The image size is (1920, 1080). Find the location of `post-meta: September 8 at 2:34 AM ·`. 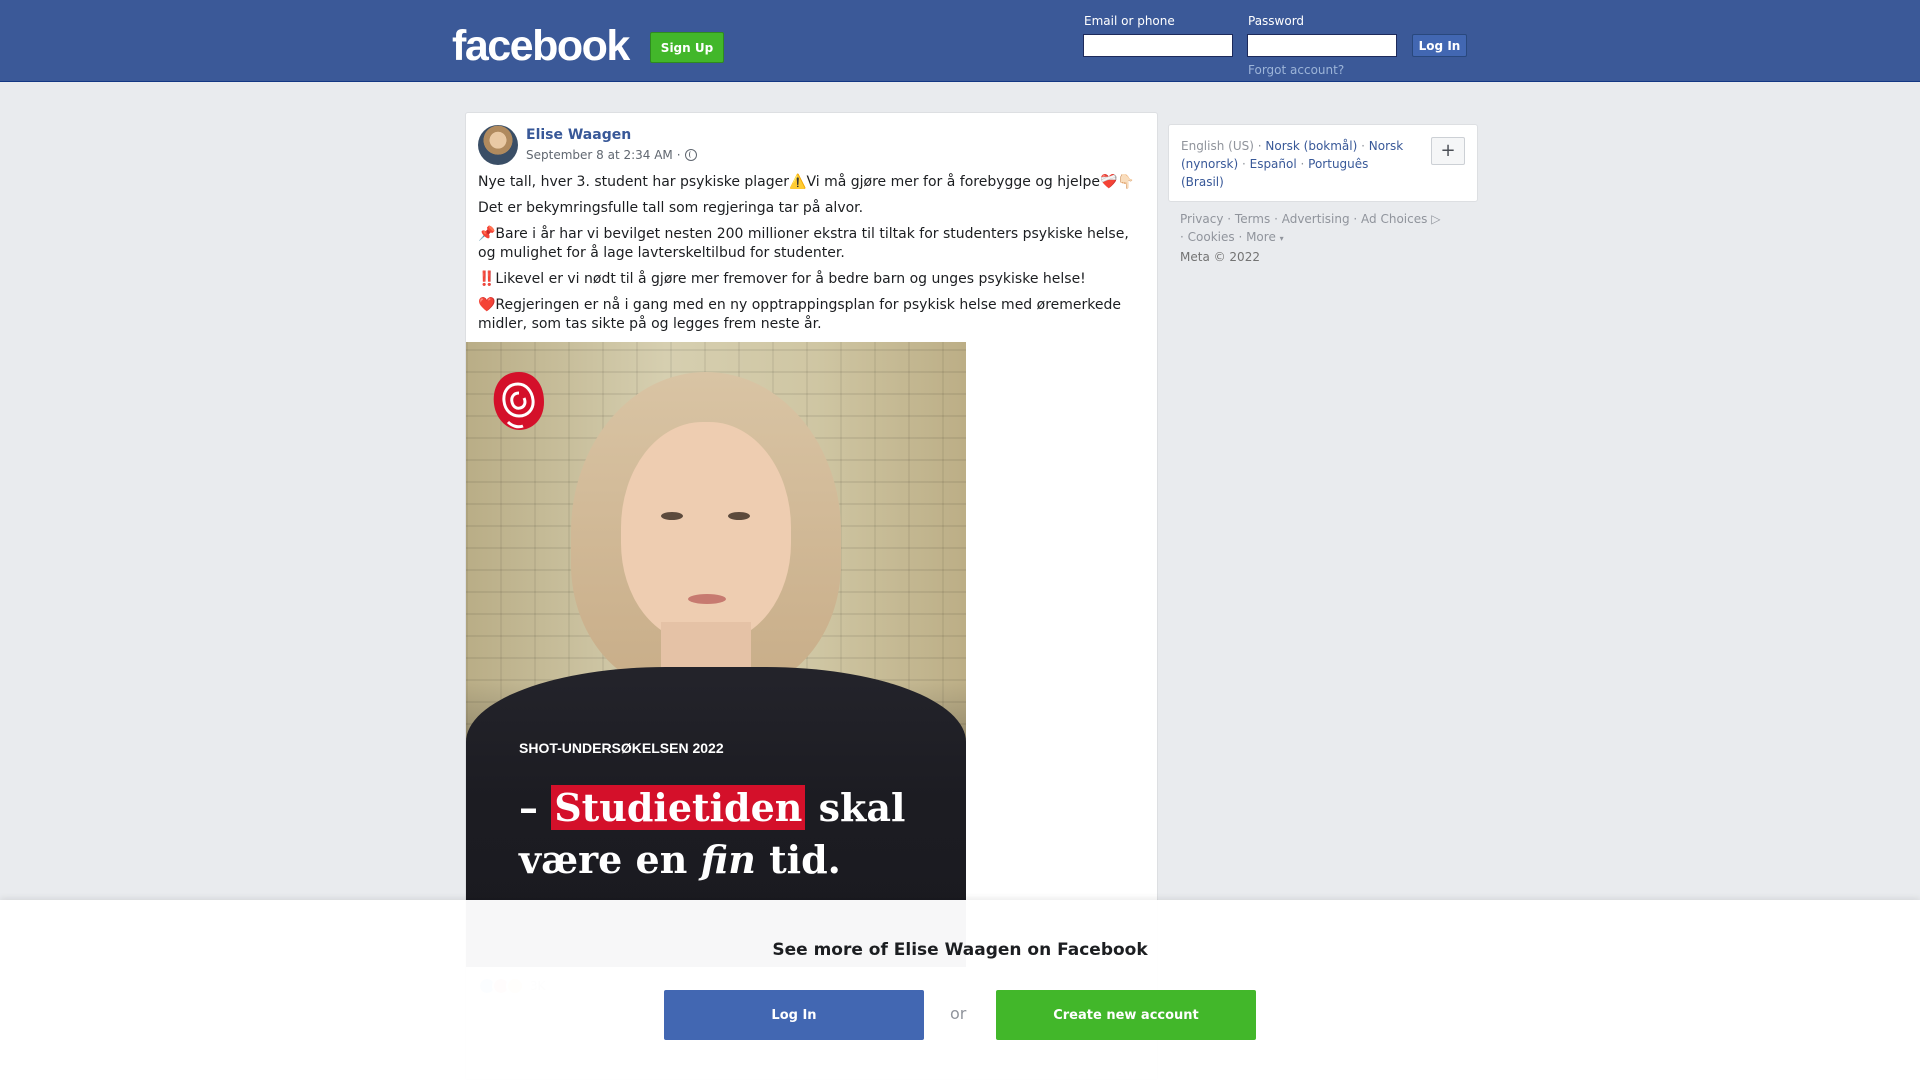

post-meta: September 8 at 2:34 AM · is located at coordinates (611, 155).